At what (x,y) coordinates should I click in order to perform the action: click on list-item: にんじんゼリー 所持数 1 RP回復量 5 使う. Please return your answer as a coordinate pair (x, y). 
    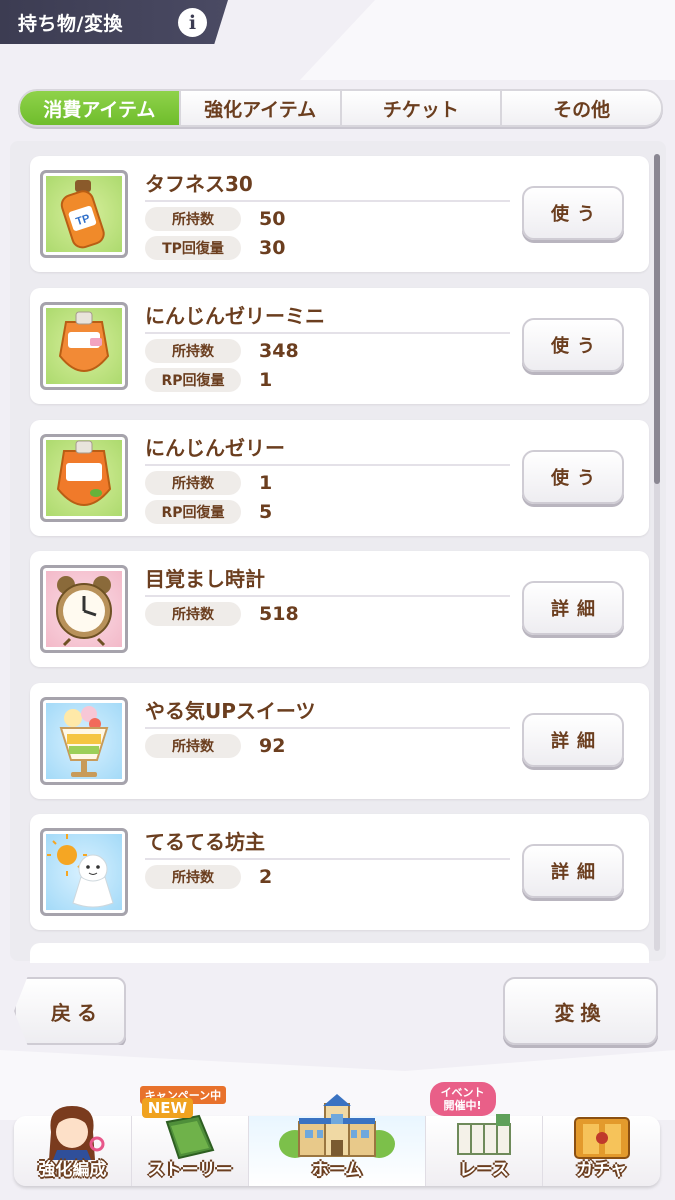
    Looking at the image, I should click on (339, 478).